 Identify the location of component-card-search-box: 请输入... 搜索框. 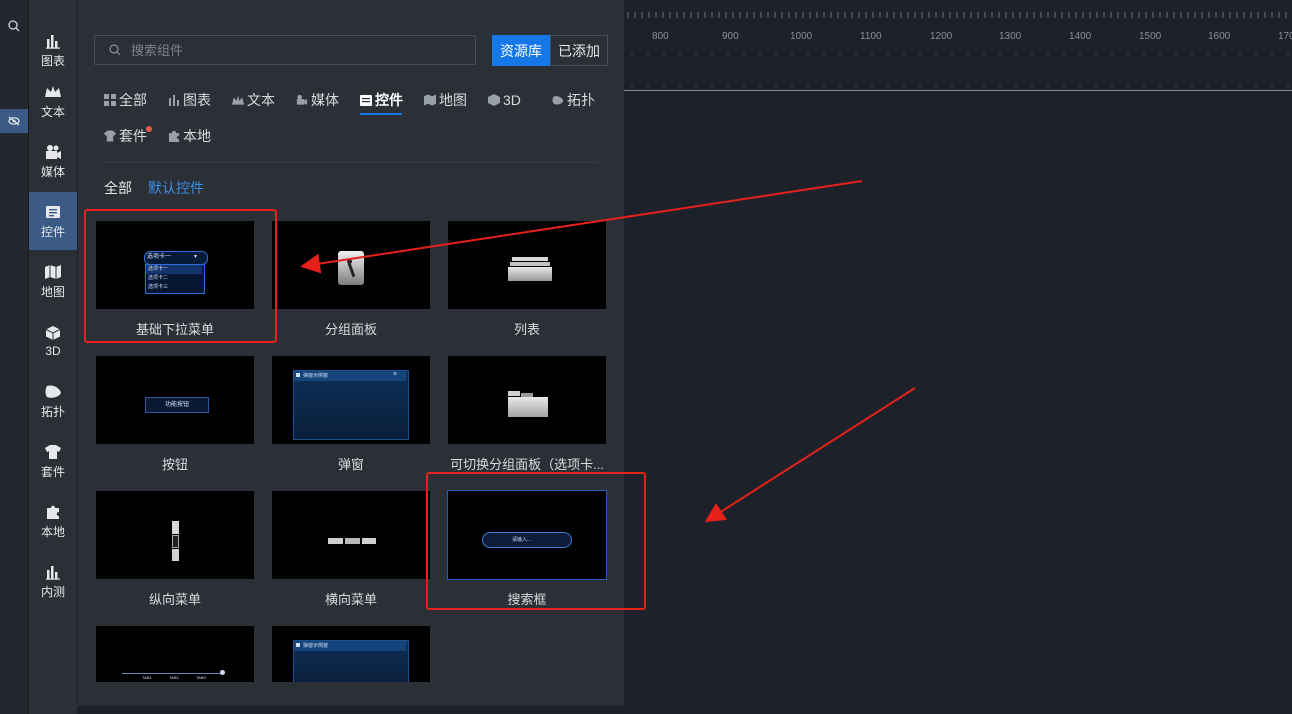
(527, 549).